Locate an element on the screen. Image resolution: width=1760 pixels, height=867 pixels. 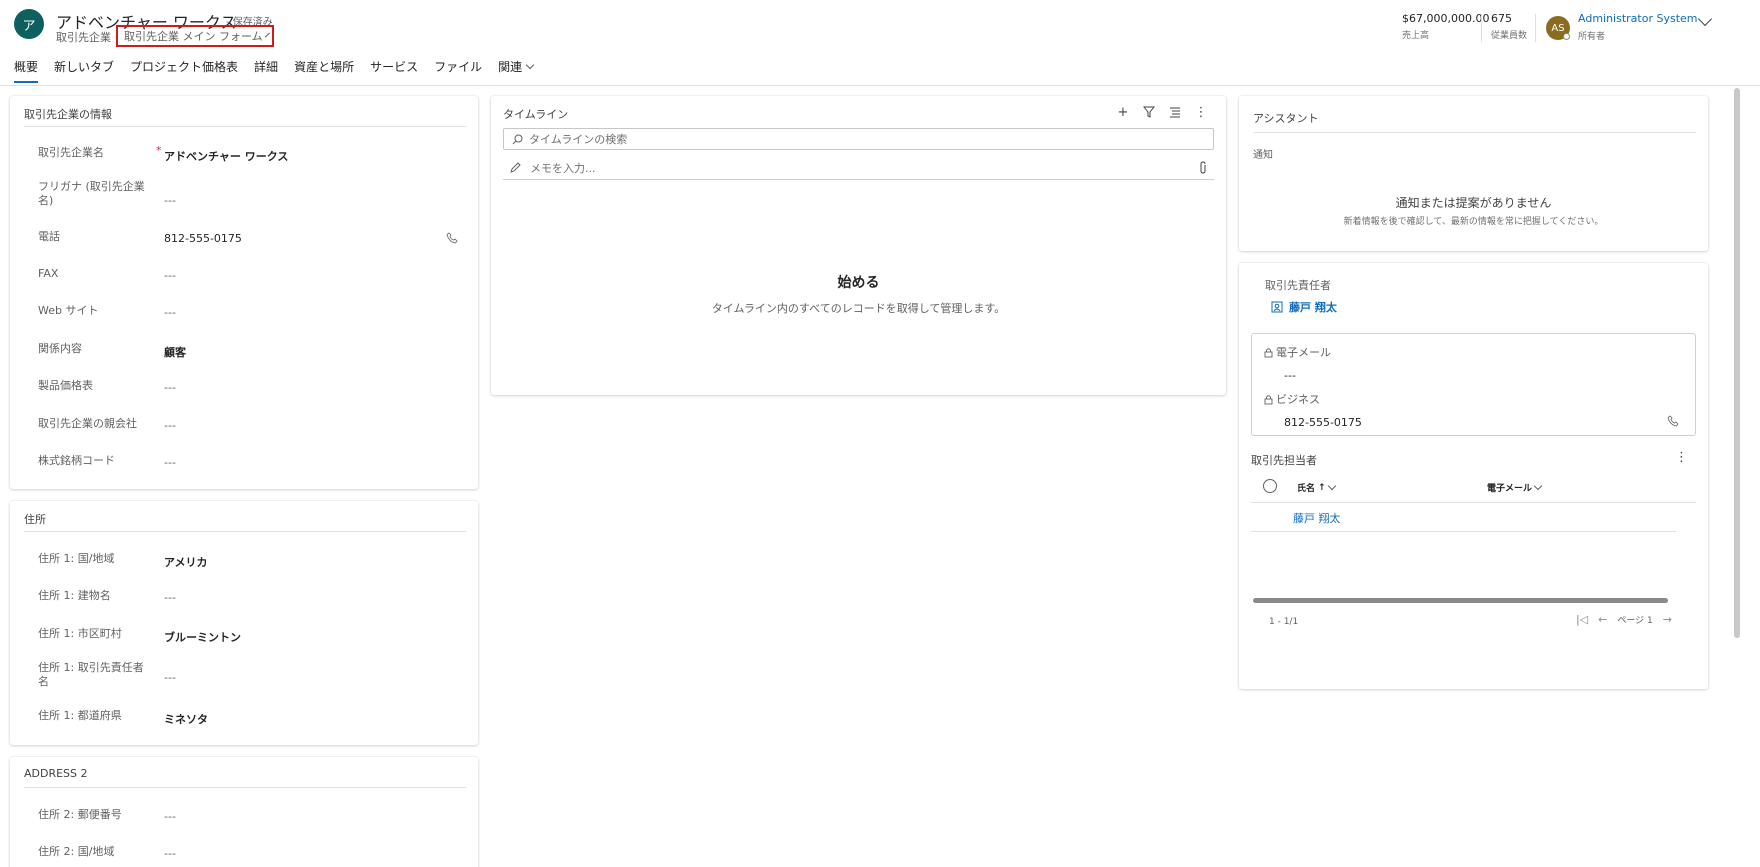
tab-label: 詳細 is located at coordinates (266, 67).